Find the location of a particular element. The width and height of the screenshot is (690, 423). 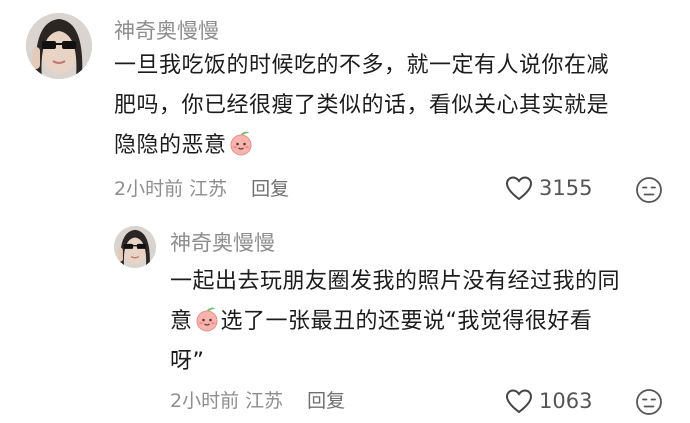

comment-text-line: 一旦我吃饭的时候吃的不多，就一定有人说你在减 is located at coordinates (362, 65).